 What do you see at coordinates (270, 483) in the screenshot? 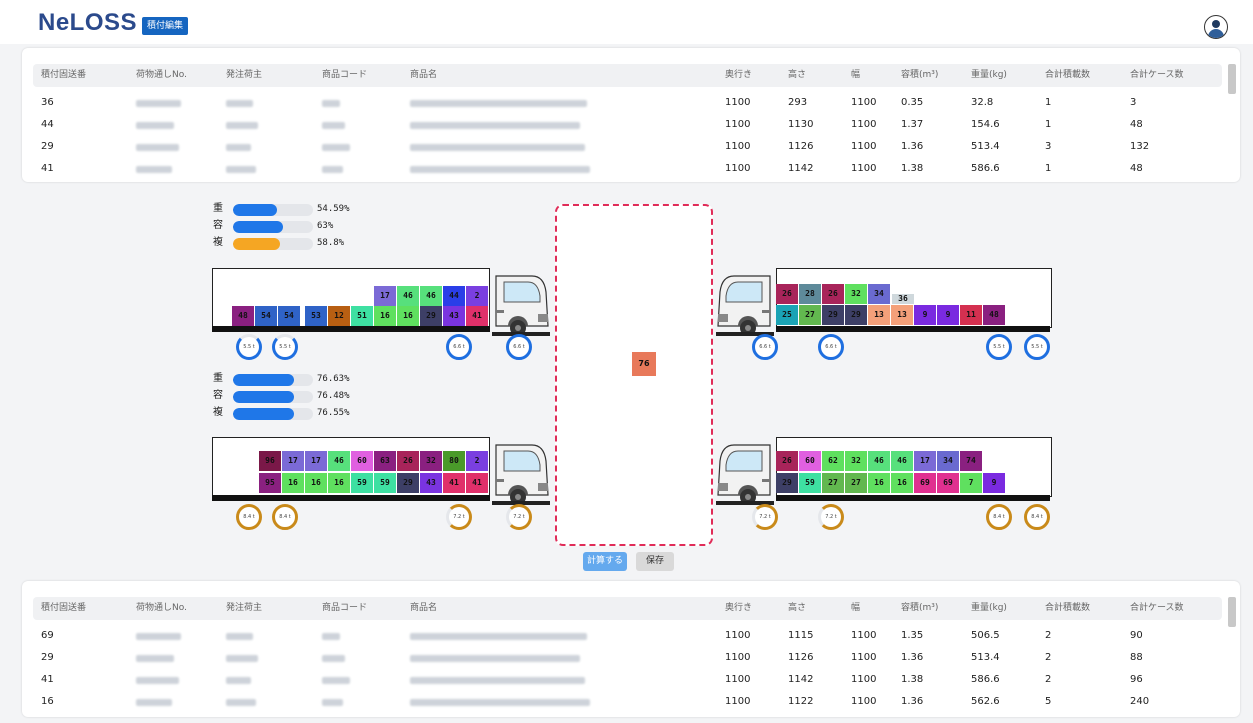
I see `cargo-box: 95` at bounding box center [270, 483].